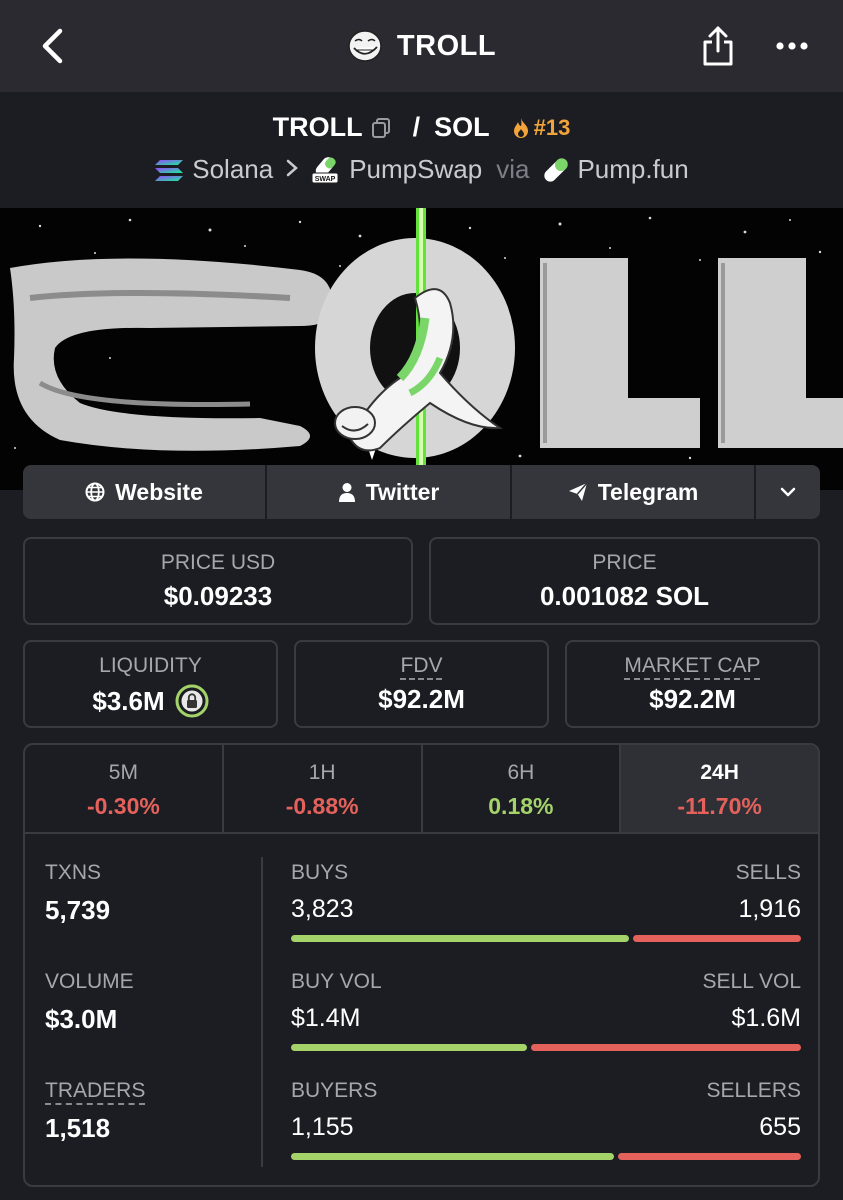 The height and width of the screenshot is (1200, 843). Describe the element at coordinates (546, 907) in the screenshot. I see `buys-sells-row: BUYS SELLS 3,823 1,916` at that location.